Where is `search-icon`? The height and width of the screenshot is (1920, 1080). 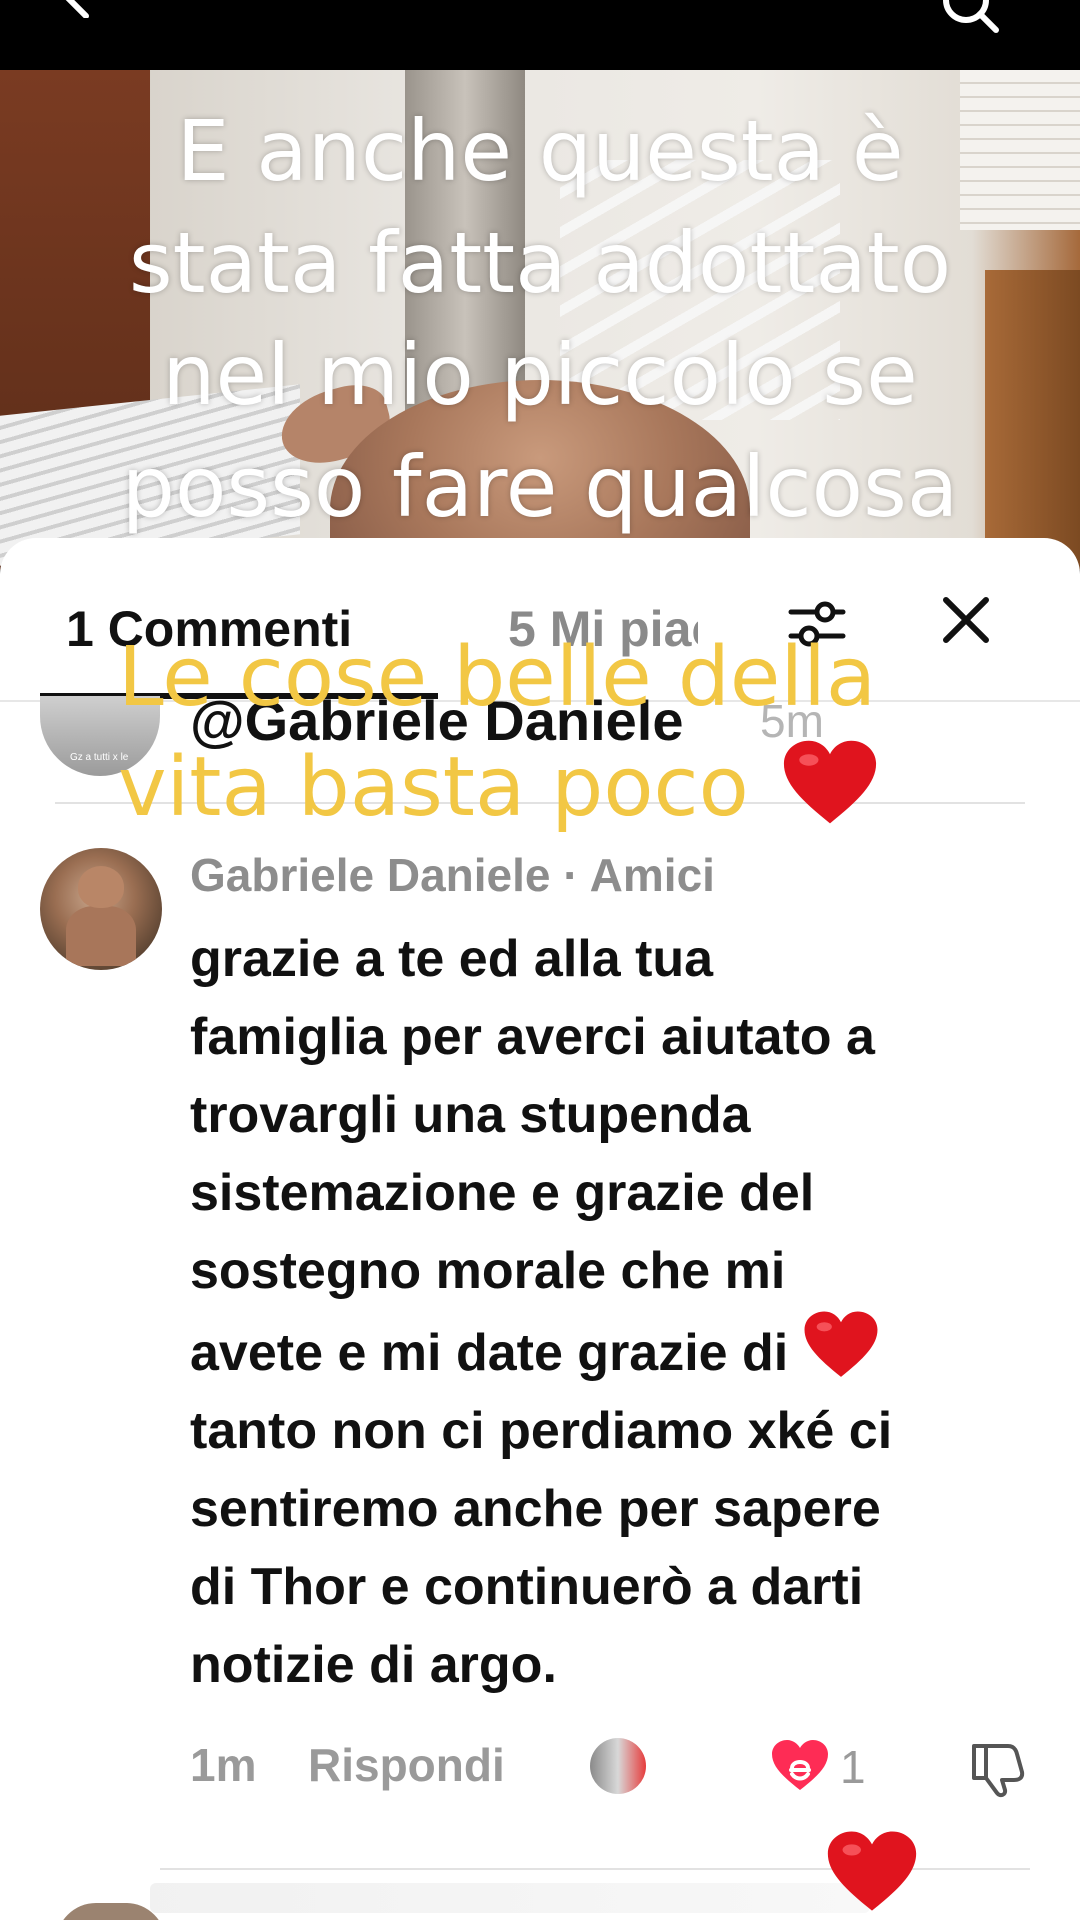 search-icon is located at coordinates (970, 17).